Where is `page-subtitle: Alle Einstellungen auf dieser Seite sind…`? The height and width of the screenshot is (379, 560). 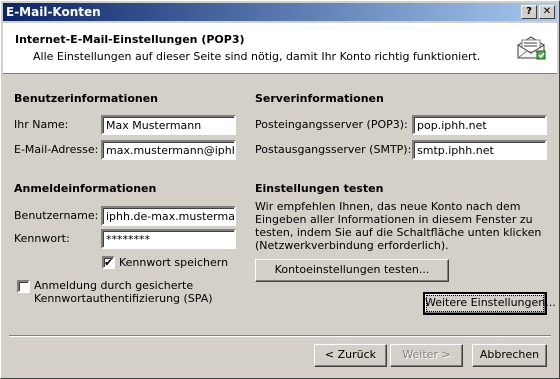
page-subtitle: Alle Einstellungen auf dieser Seite sind… is located at coordinates (257, 56).